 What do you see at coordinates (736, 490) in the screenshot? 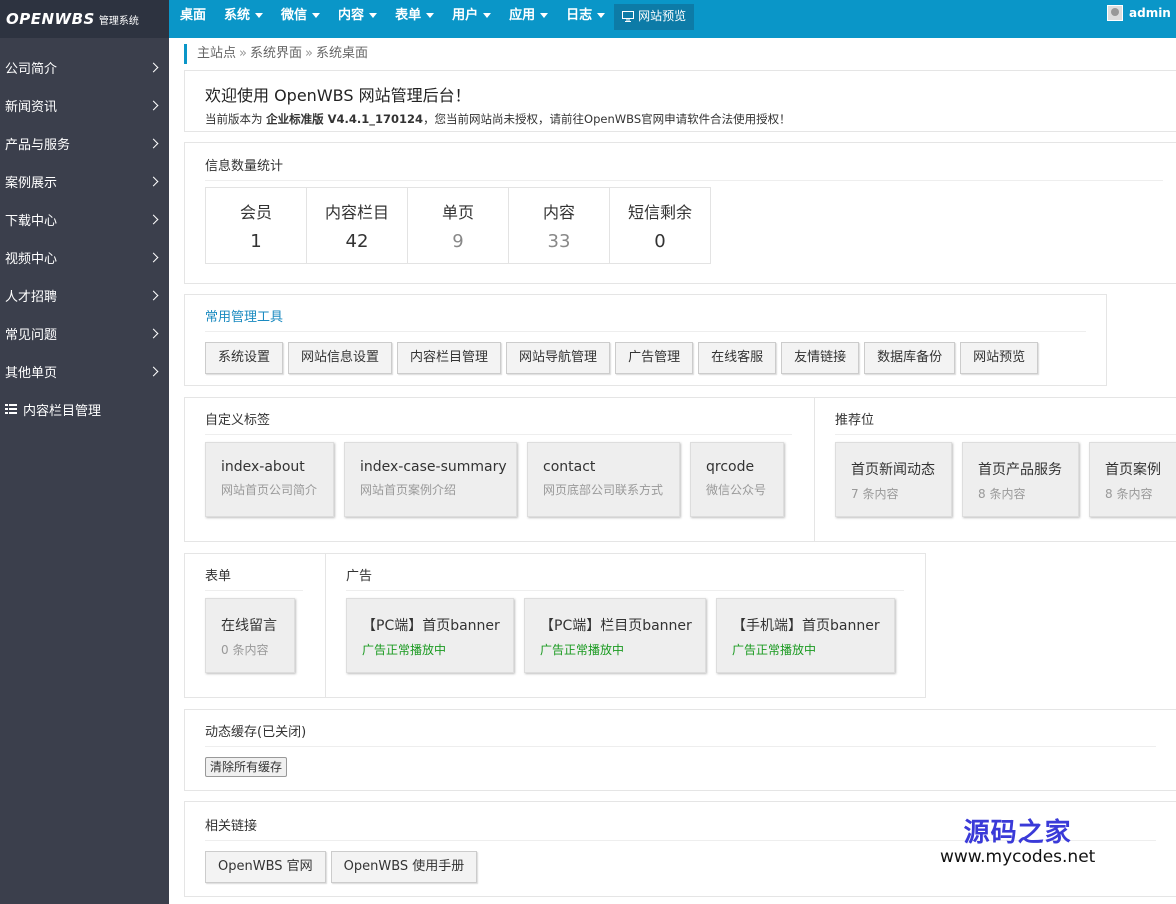
I see `tile-desc: 微信公众号` at bounding box center [736, 490].